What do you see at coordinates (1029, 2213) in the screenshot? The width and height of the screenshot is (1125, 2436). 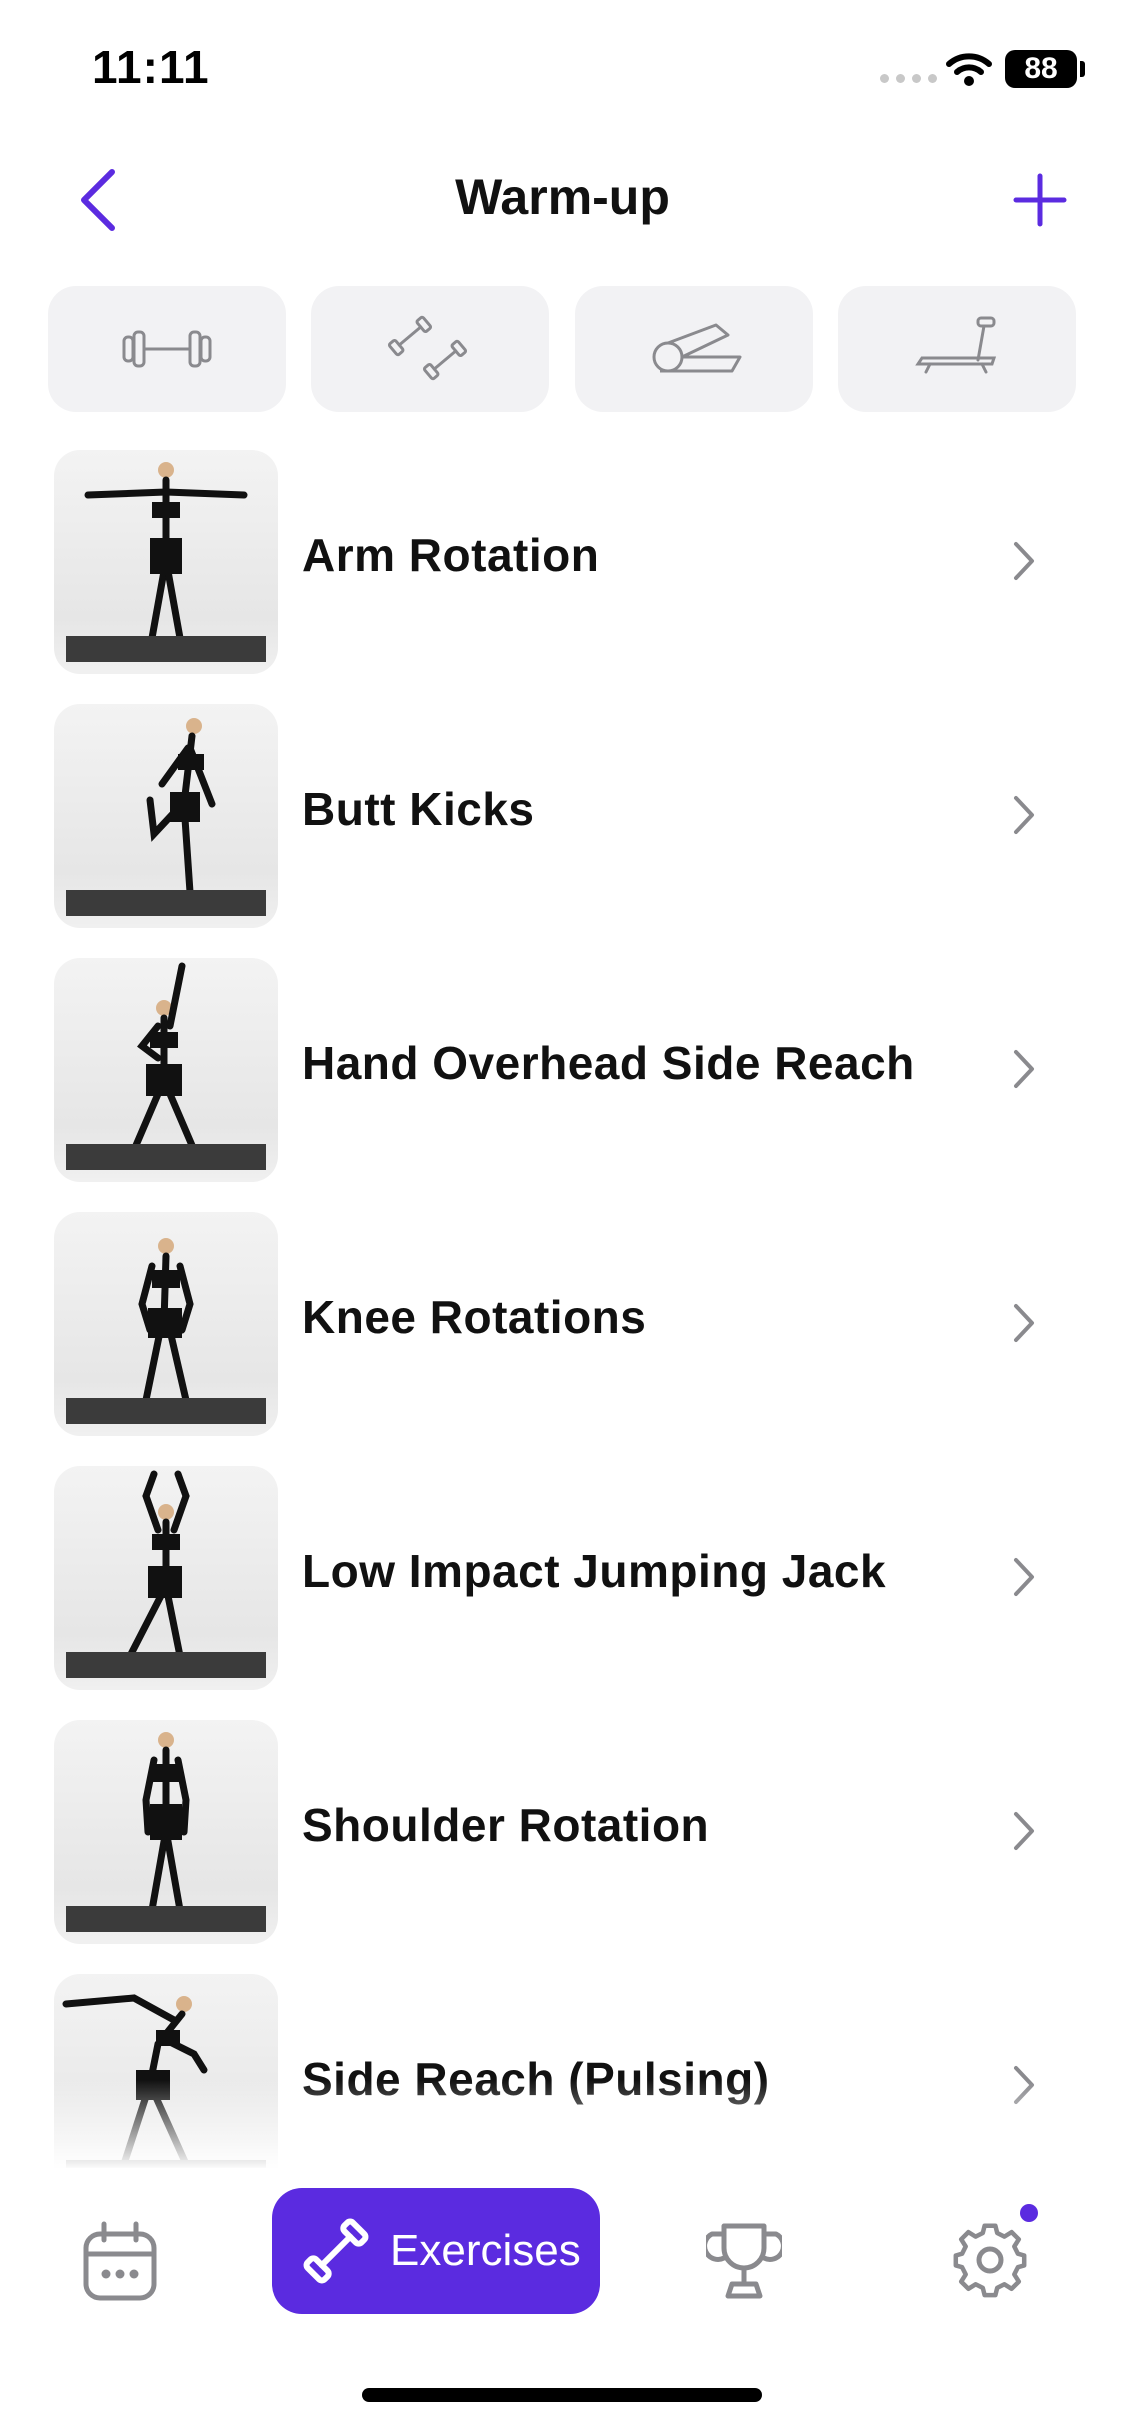 I see `notification-dot` at bounding box center [1029, 2213].